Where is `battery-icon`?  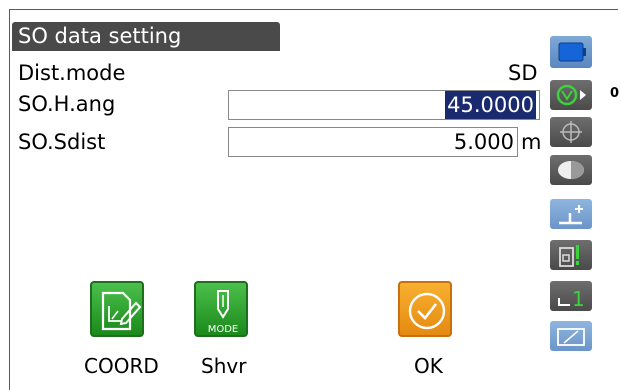
battery-icon is located at coordinates (571, 52).